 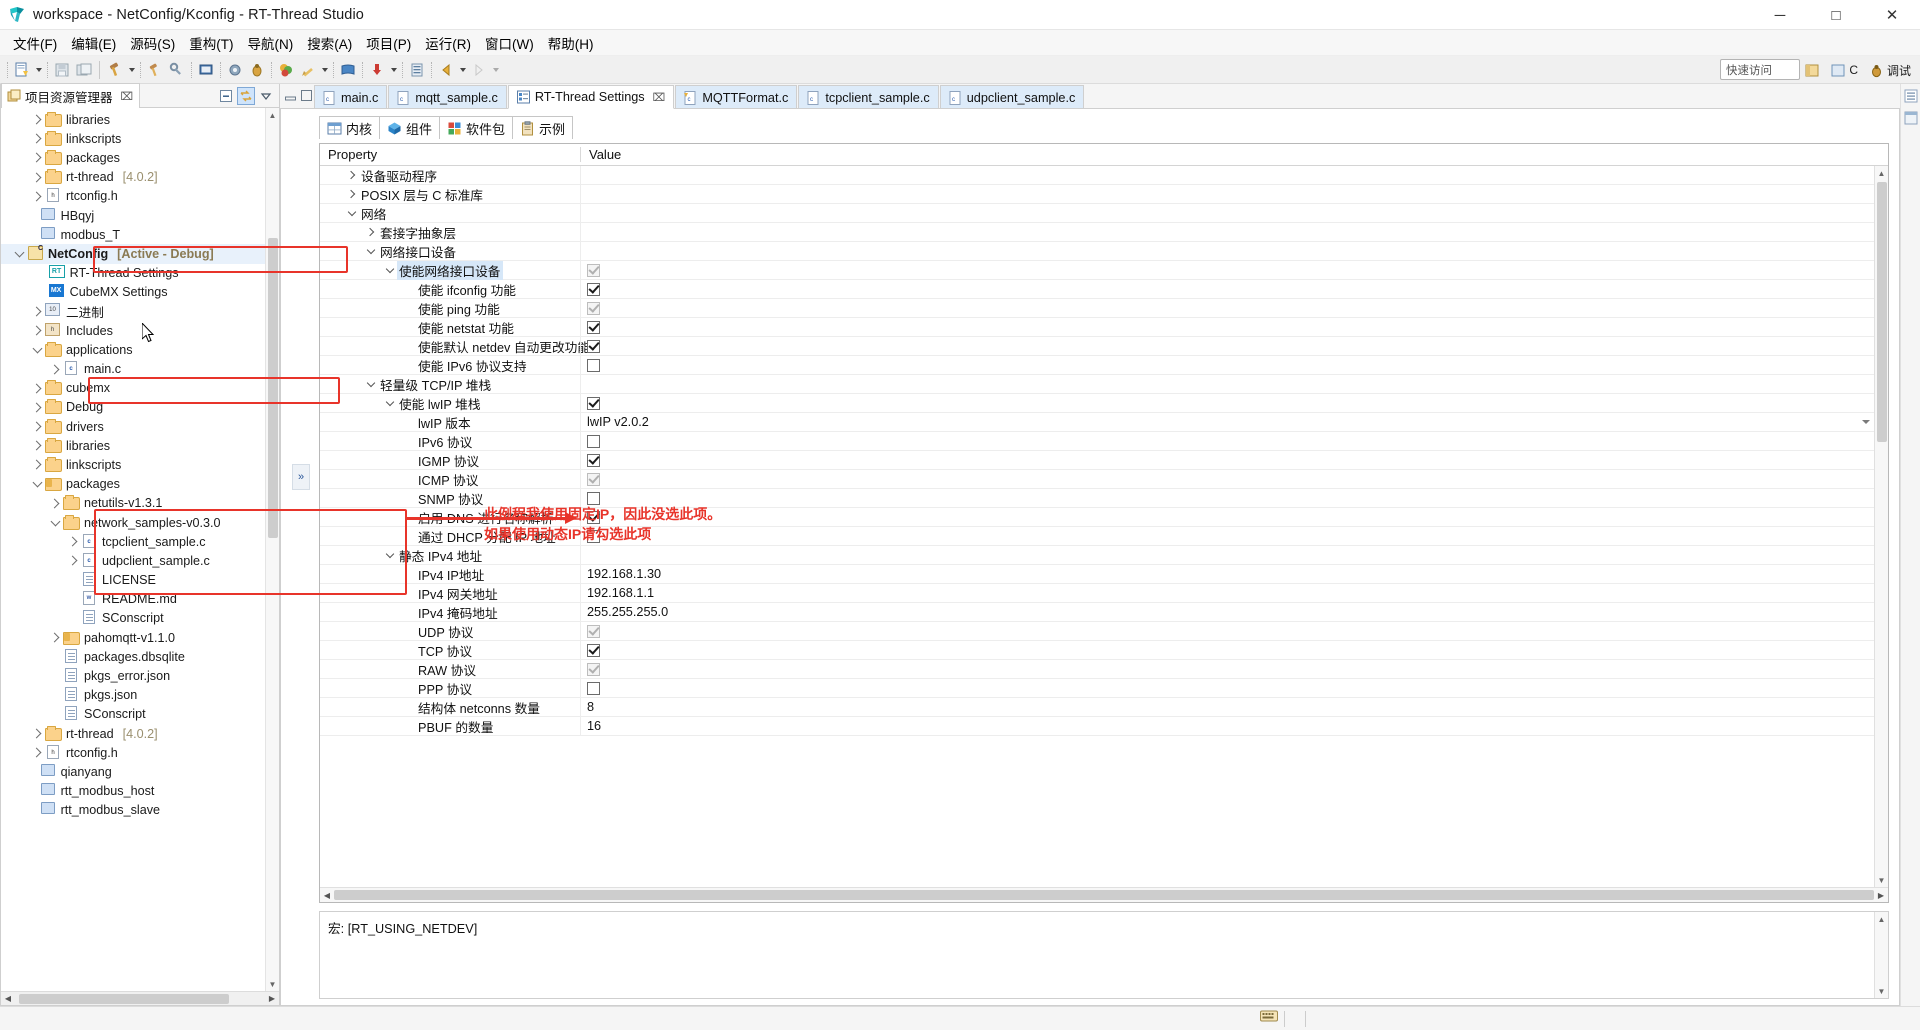 What do you see at coordinates (446, 70) in the screenshot?
I see `back-arrow-icon` at bounding box center [446, 70].